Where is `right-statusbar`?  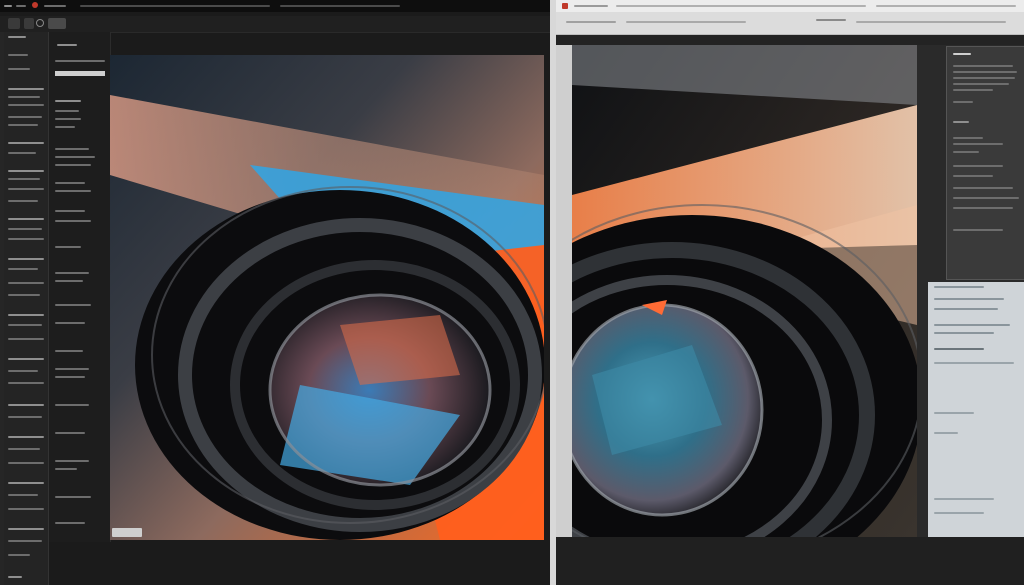
right-statusbar is located at coordinates (790, 561).